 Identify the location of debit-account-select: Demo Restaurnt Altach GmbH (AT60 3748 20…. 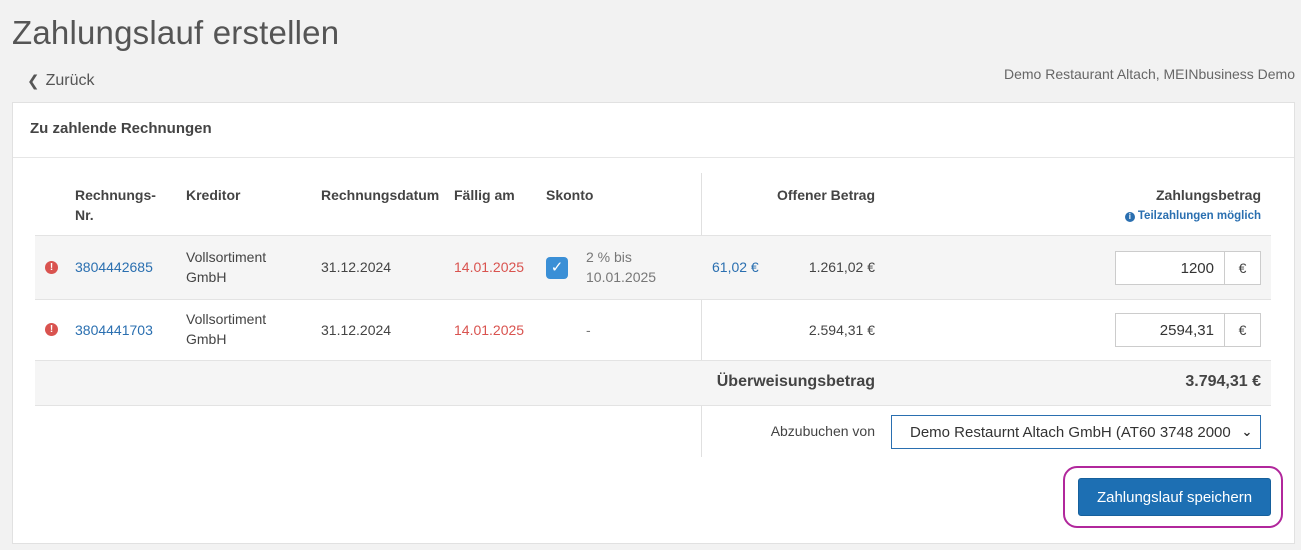
(1076, 432).